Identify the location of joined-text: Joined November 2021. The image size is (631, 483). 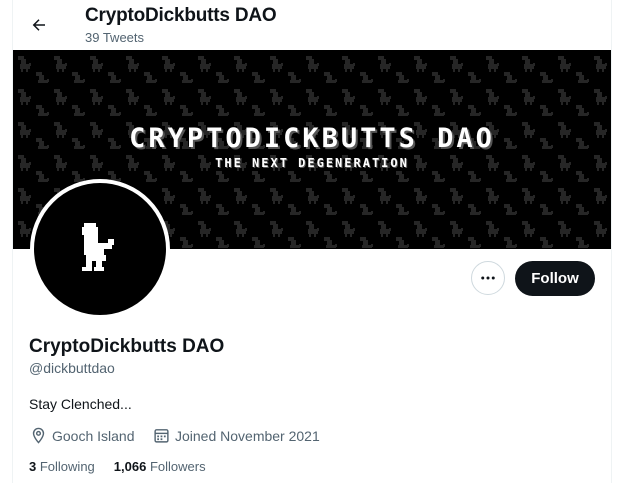
(247, 435).